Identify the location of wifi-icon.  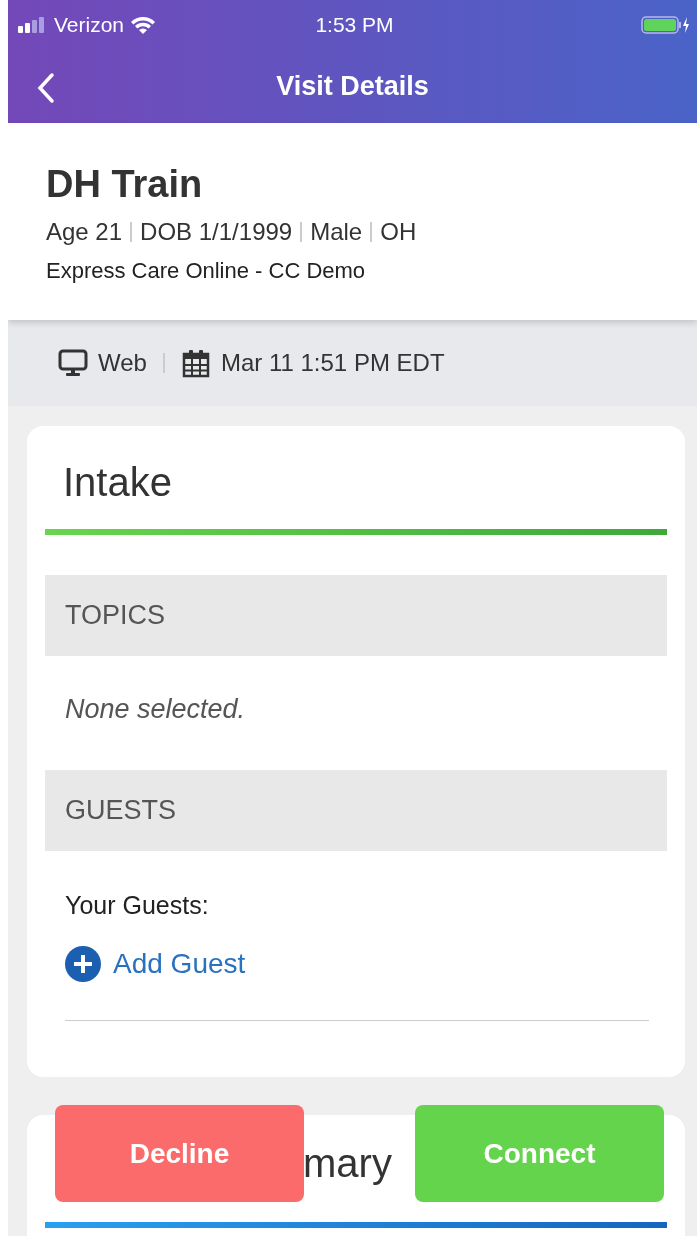
(143, 25).